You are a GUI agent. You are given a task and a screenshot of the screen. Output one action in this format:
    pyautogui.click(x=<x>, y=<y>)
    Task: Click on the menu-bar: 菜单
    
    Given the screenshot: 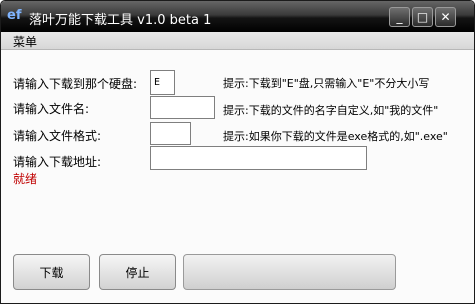 What is the action you would take?
    pyautogui.click(x=237, y=41)
    